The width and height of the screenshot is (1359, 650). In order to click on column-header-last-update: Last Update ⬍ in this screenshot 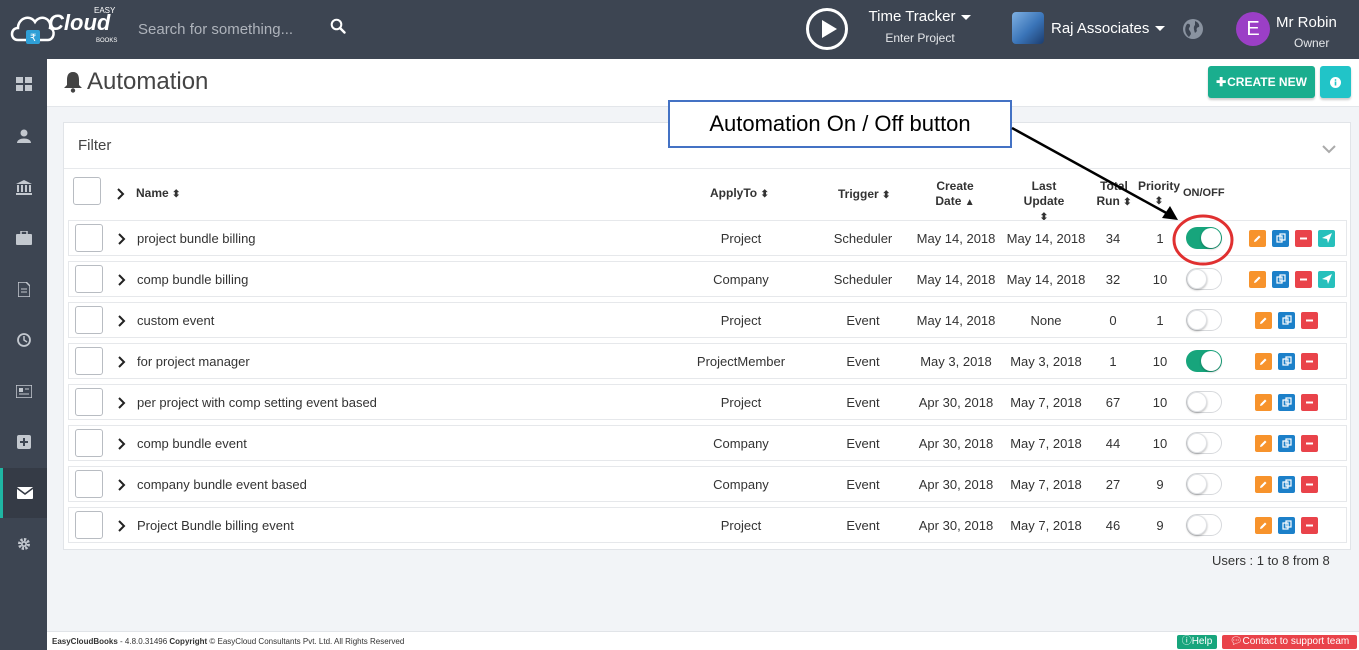, I will do `click(1044, 202)`.